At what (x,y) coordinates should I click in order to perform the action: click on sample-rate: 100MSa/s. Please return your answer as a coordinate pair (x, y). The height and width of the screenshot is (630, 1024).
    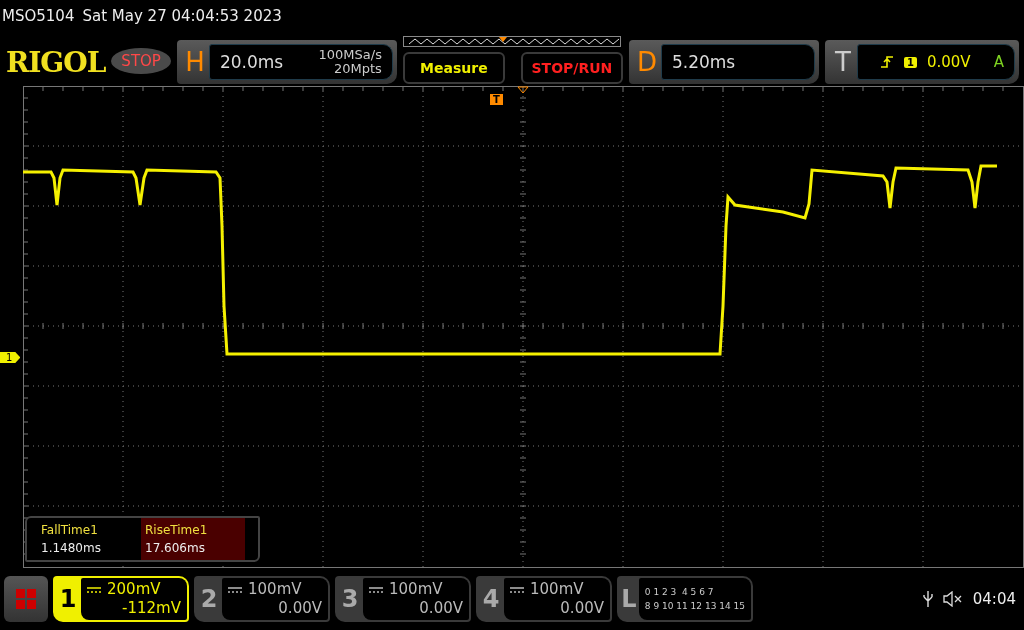
    Looking at the image, I should click on (350, 55).